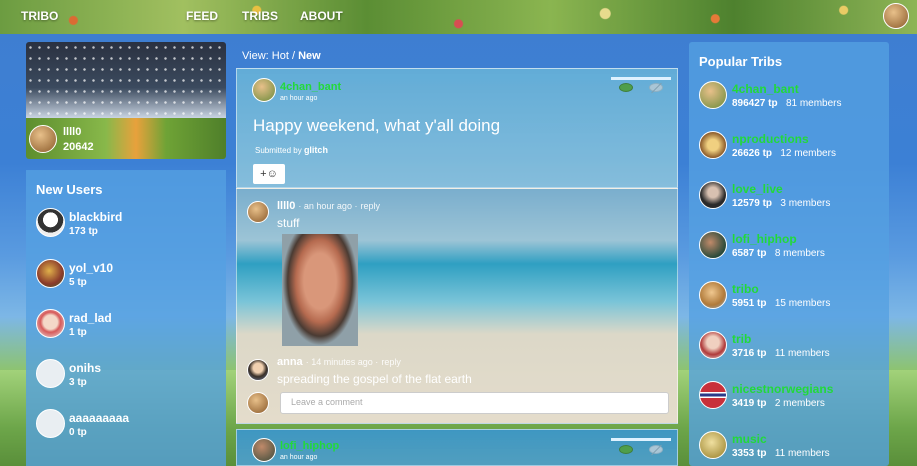 The height and width of the screenshot is (466, 917). I want to click on post-title: Happy weekend, what y'all doing, so click(376, 126).